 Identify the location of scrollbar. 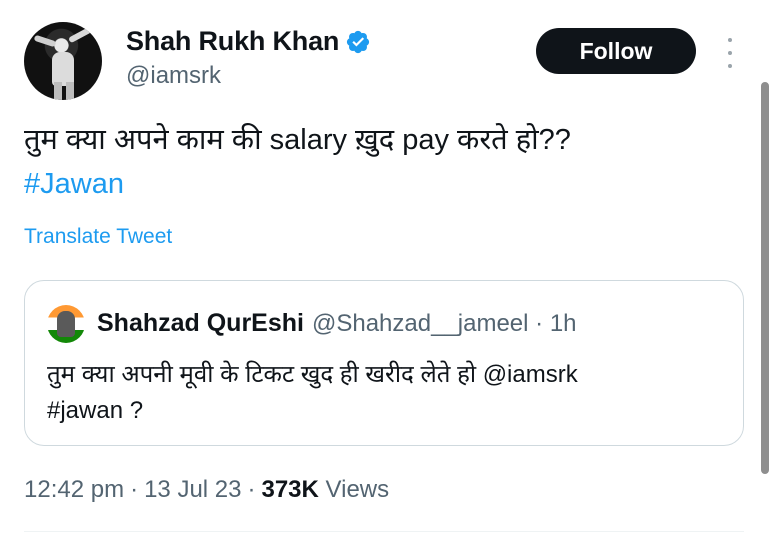
(765, 278).